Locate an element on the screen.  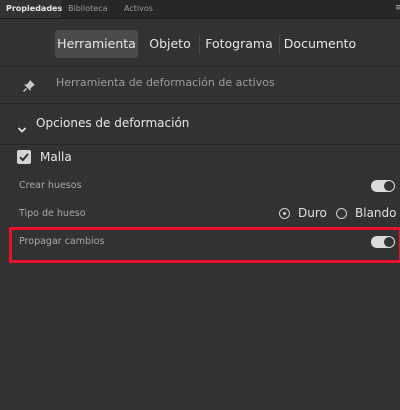
bone-type-soft-label: Blando is located at coordinates (375, 213).